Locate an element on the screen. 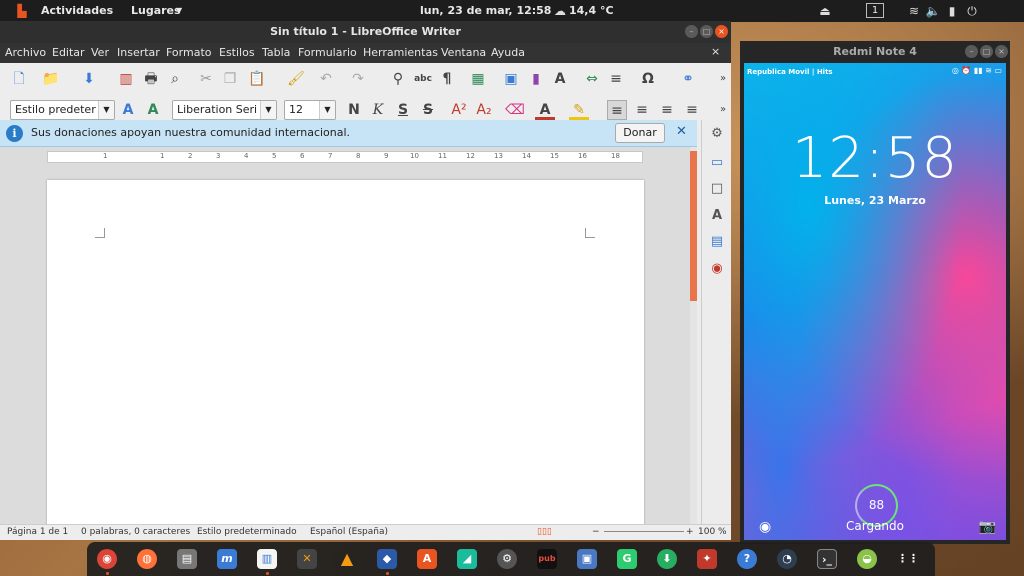  export-pdf-icon: ▥ is located at coordinates (126, 79).